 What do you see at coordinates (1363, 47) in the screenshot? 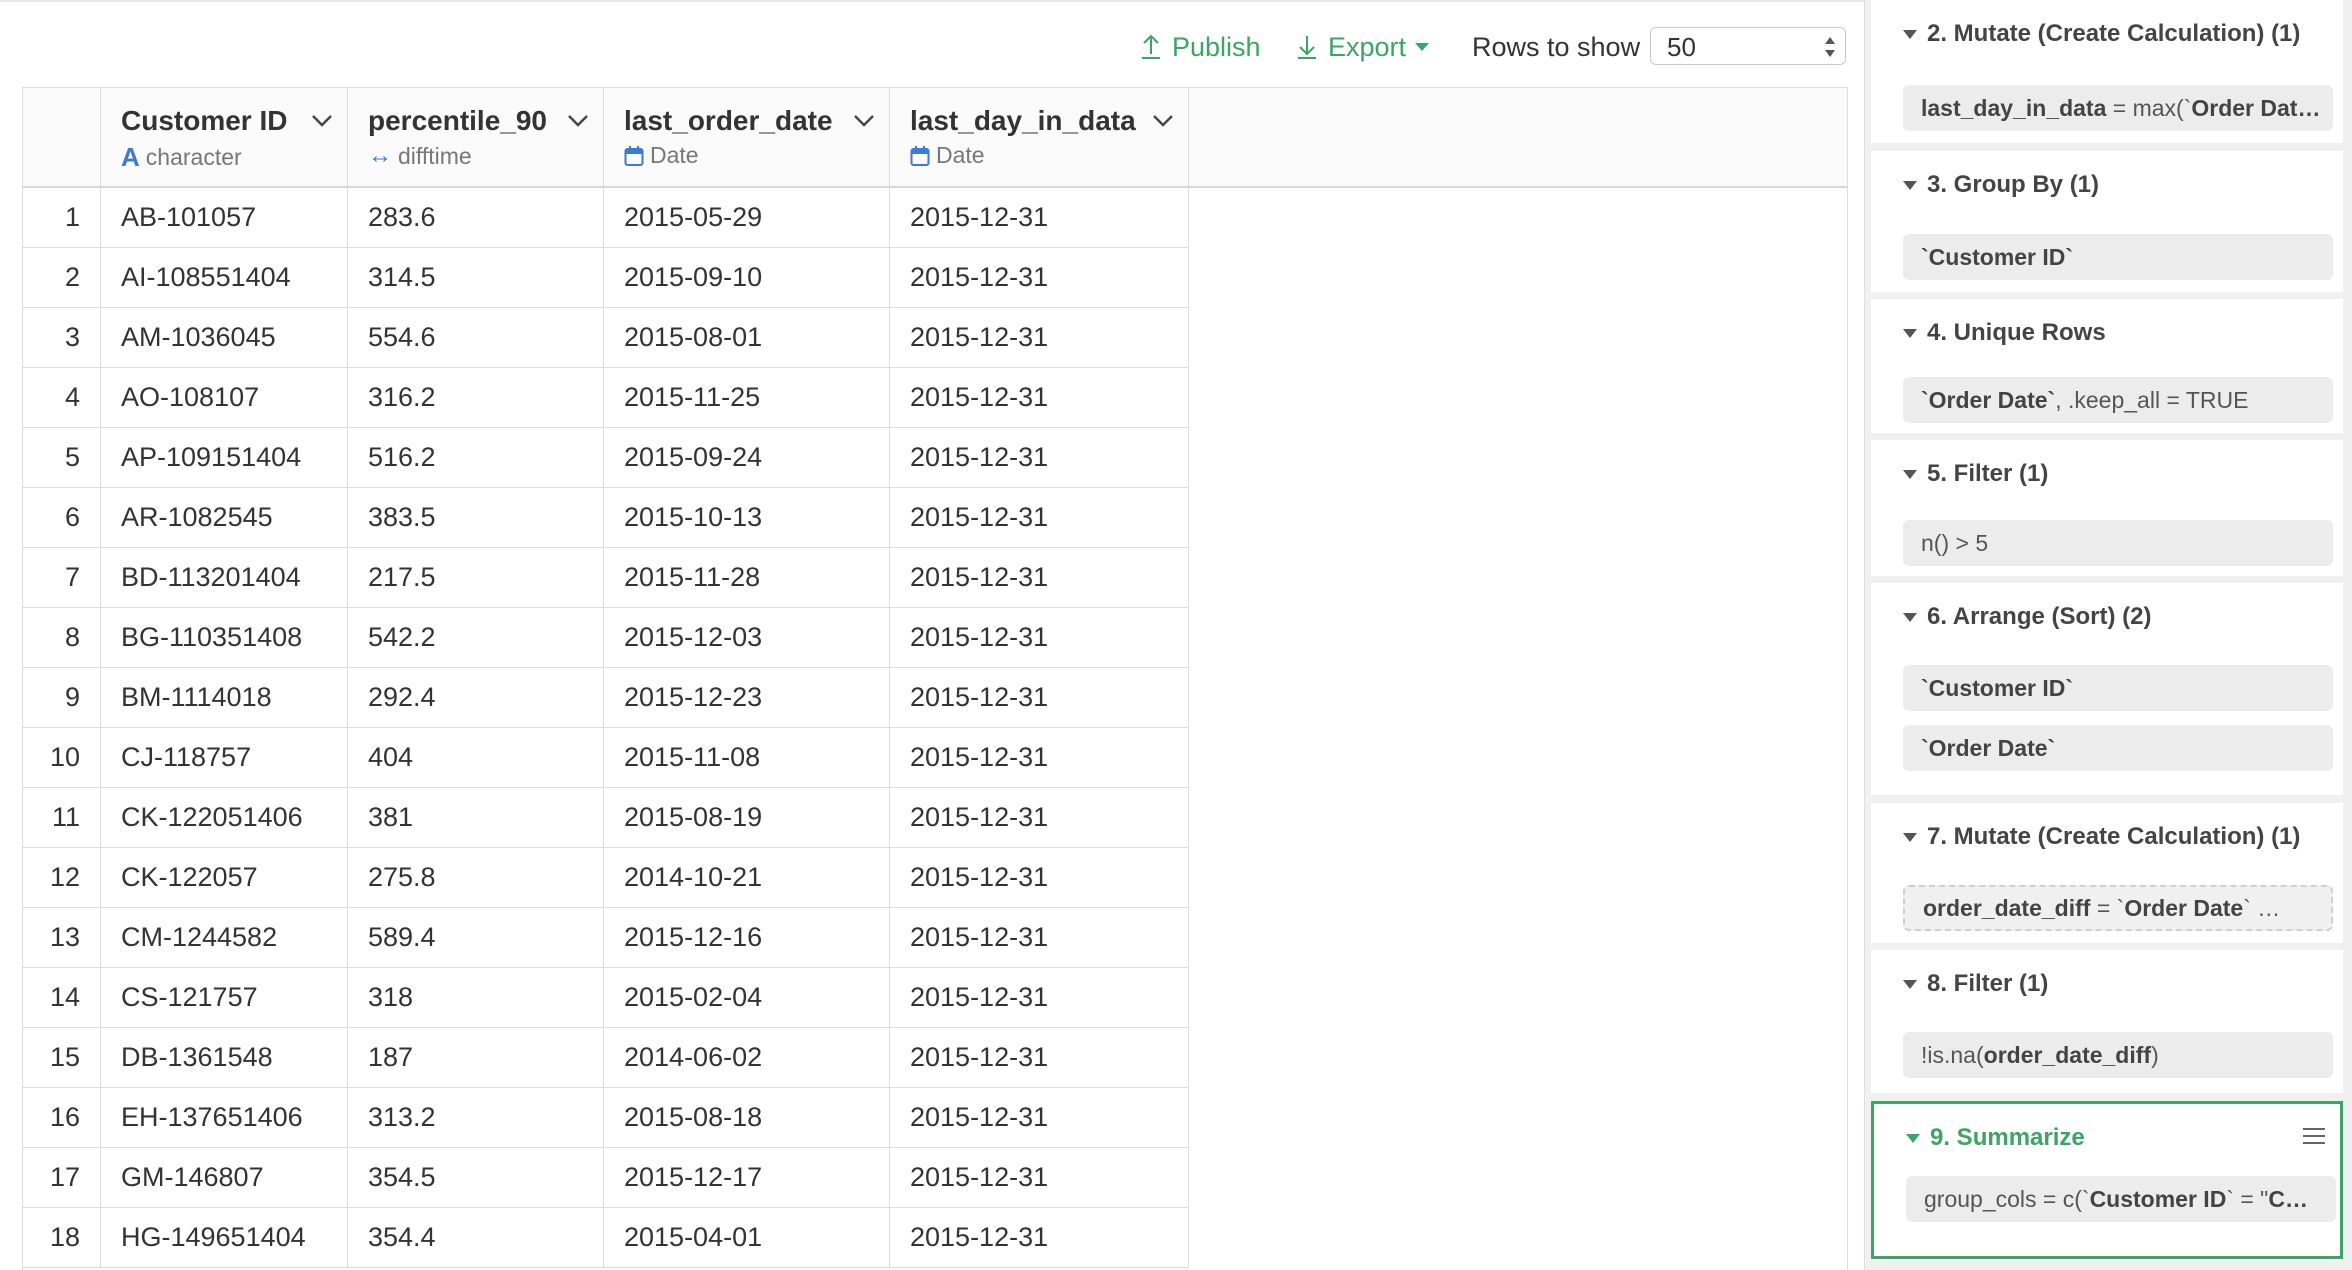
I see `export-button: Export` at bounding box center [1363, 47].